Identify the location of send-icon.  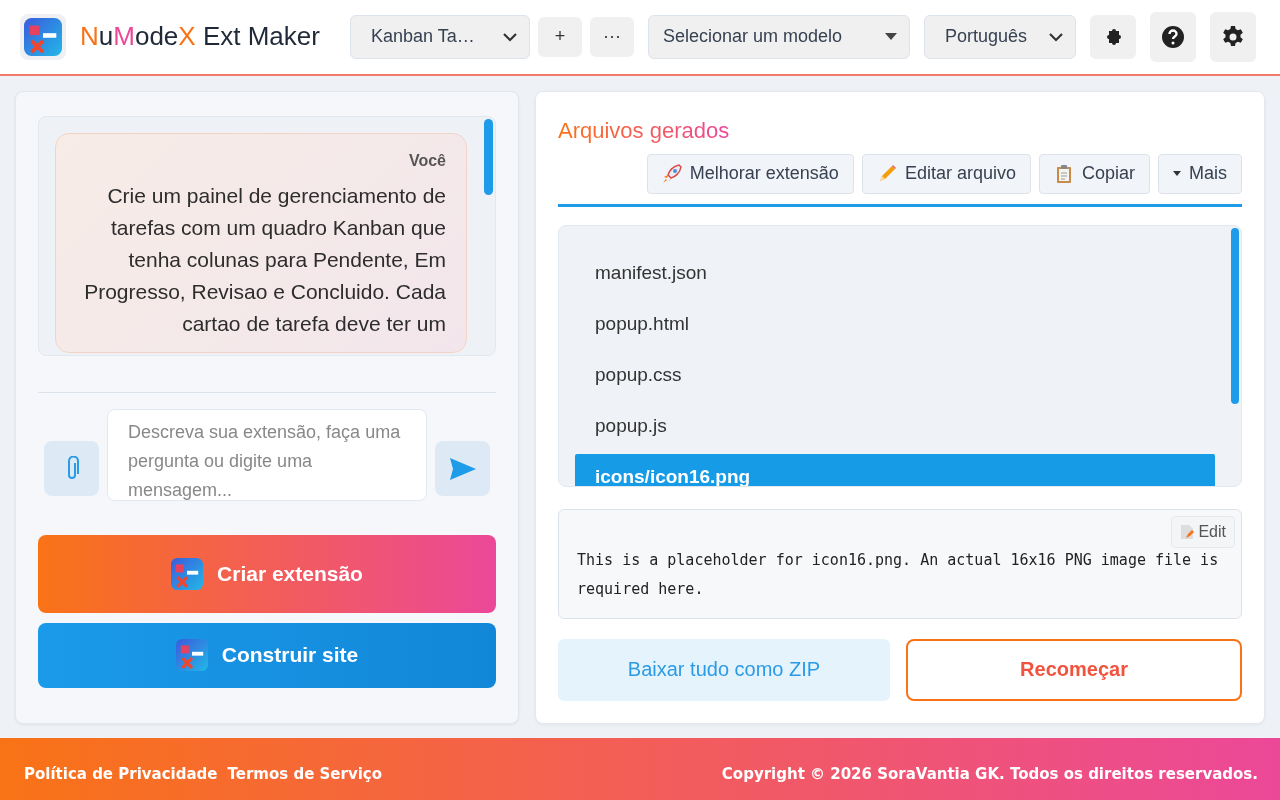
(462, 468).